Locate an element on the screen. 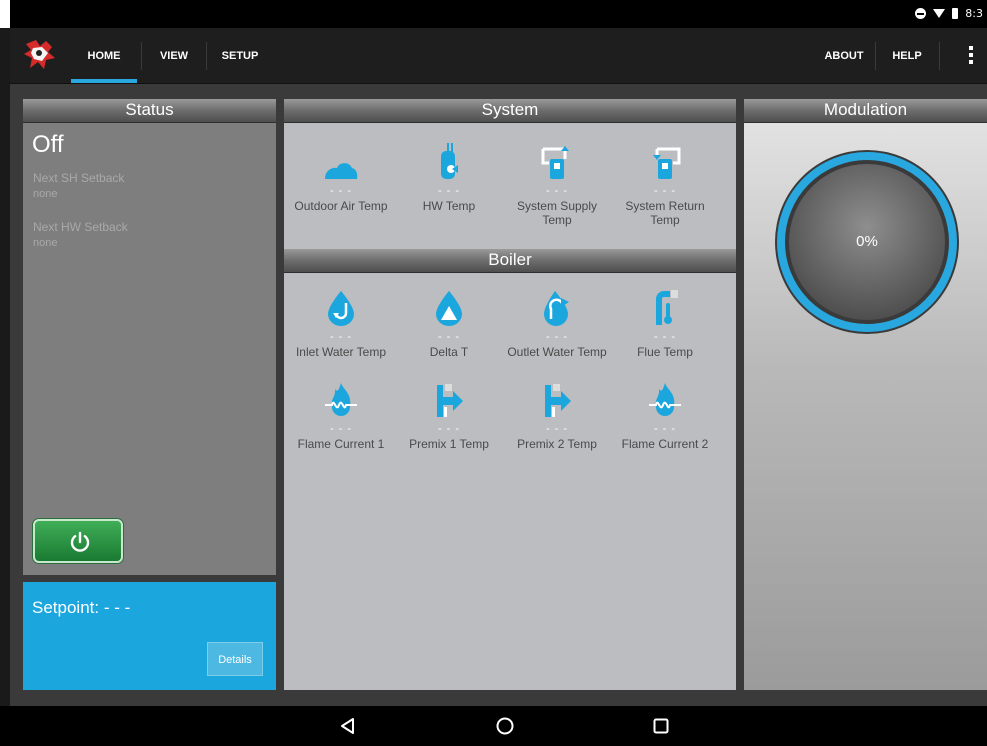 The image size is (987, 746). sensor-label: Inlet Water Temp is located at coordinates (341, 352).